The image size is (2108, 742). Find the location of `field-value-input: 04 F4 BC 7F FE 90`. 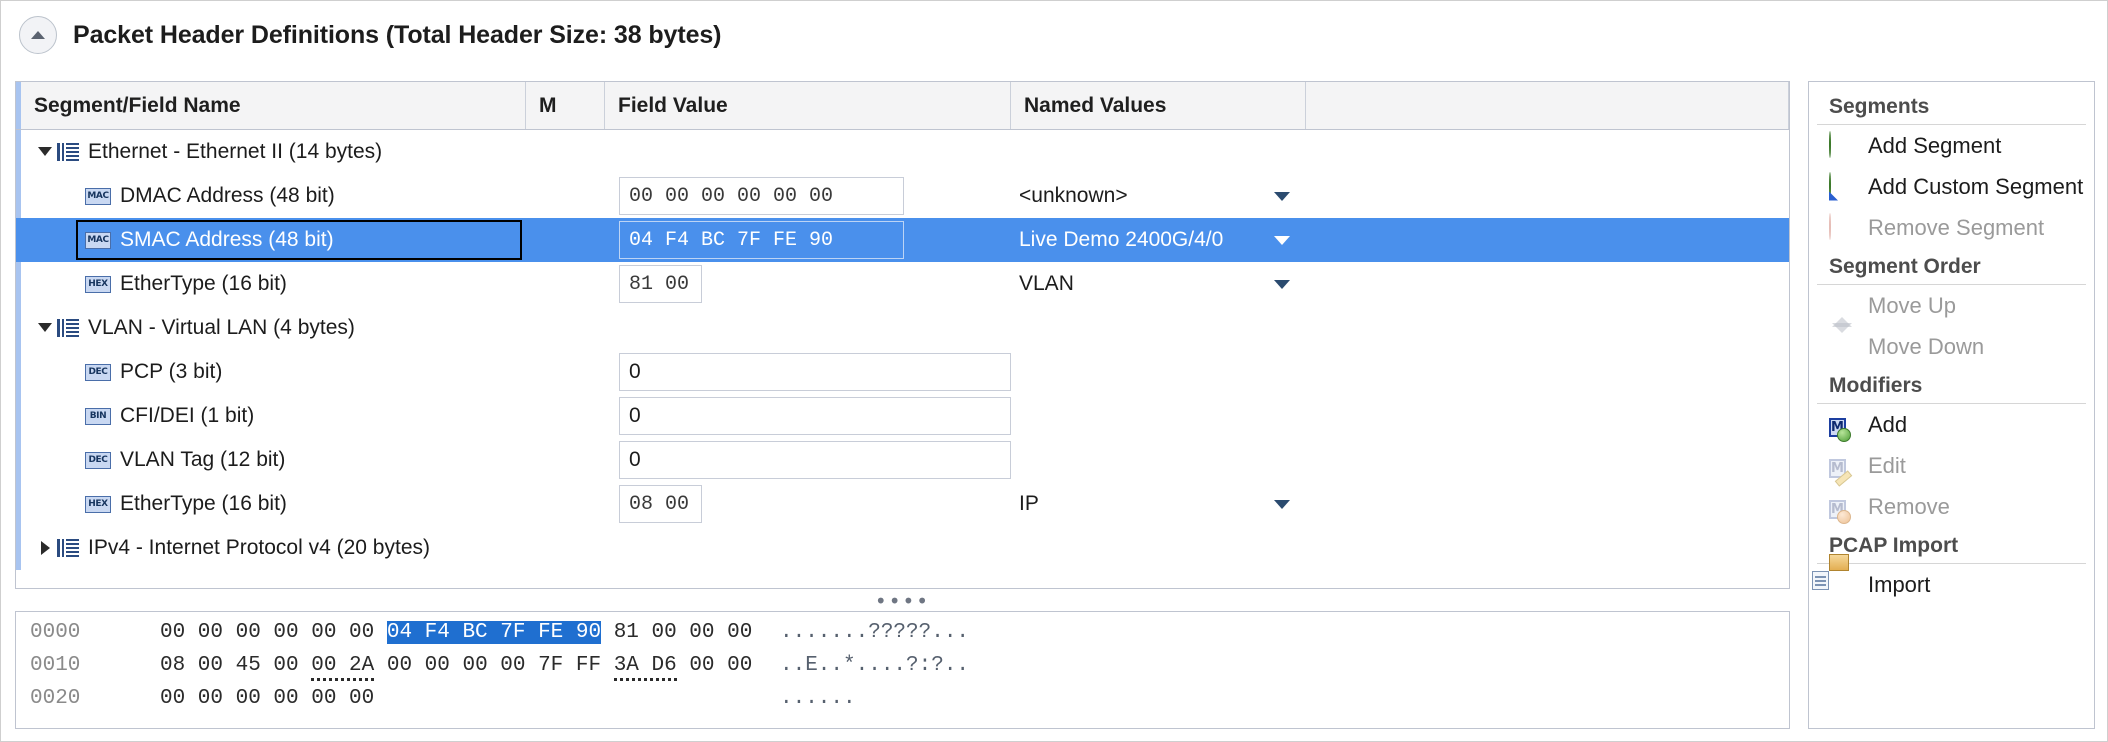

field-value-input: 04 F4 BC 7F FE 90 is located at coordinates (761, 240).